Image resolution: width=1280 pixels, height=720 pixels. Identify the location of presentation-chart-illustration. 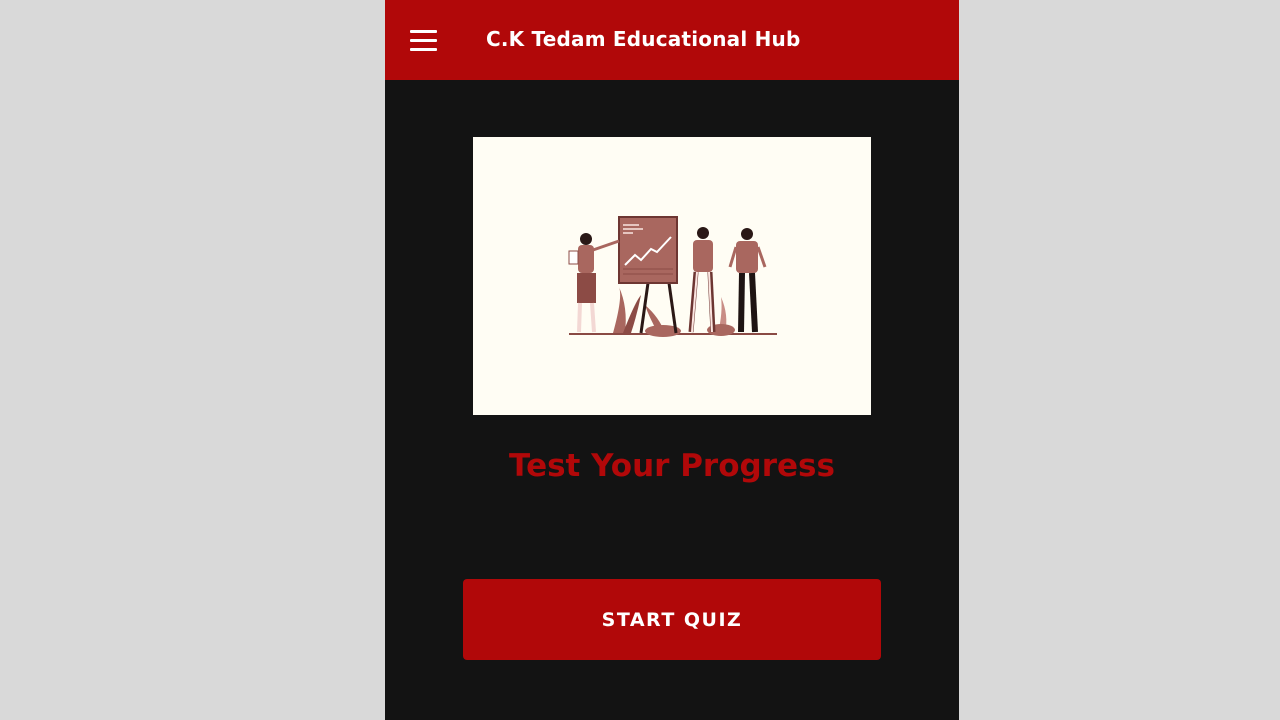
(672, 276).